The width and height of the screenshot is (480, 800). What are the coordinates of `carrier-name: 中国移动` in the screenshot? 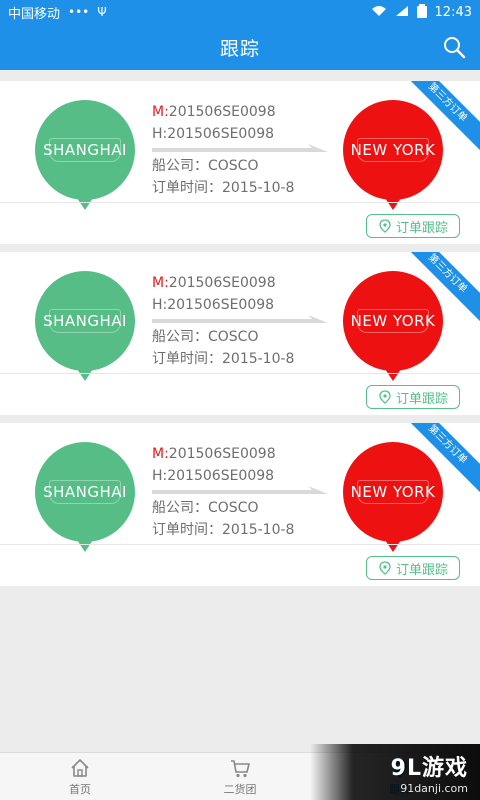 It's located at (34, 14).